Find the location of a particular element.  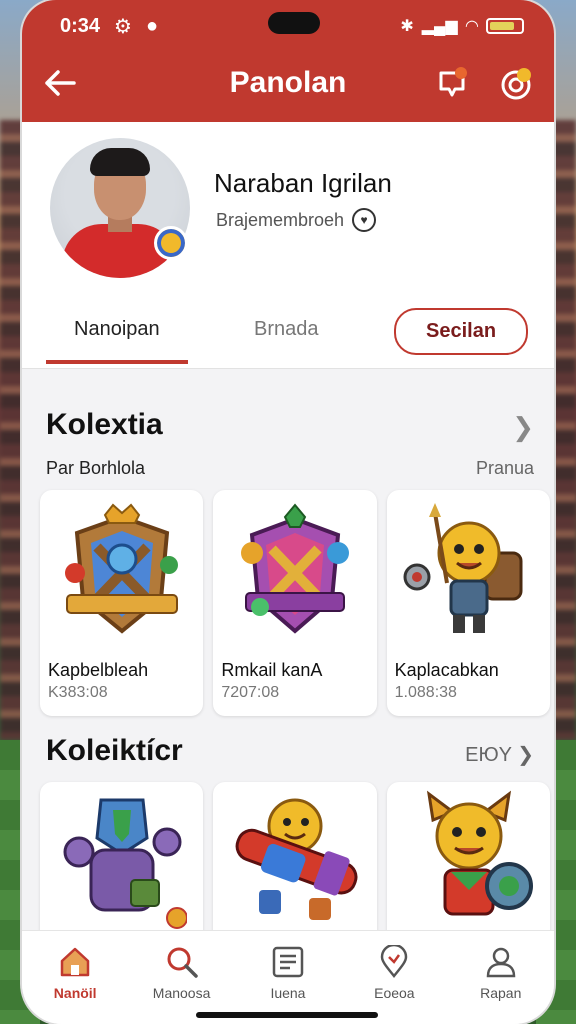

adventurer-character-icon is located at coordinates (469, 573).